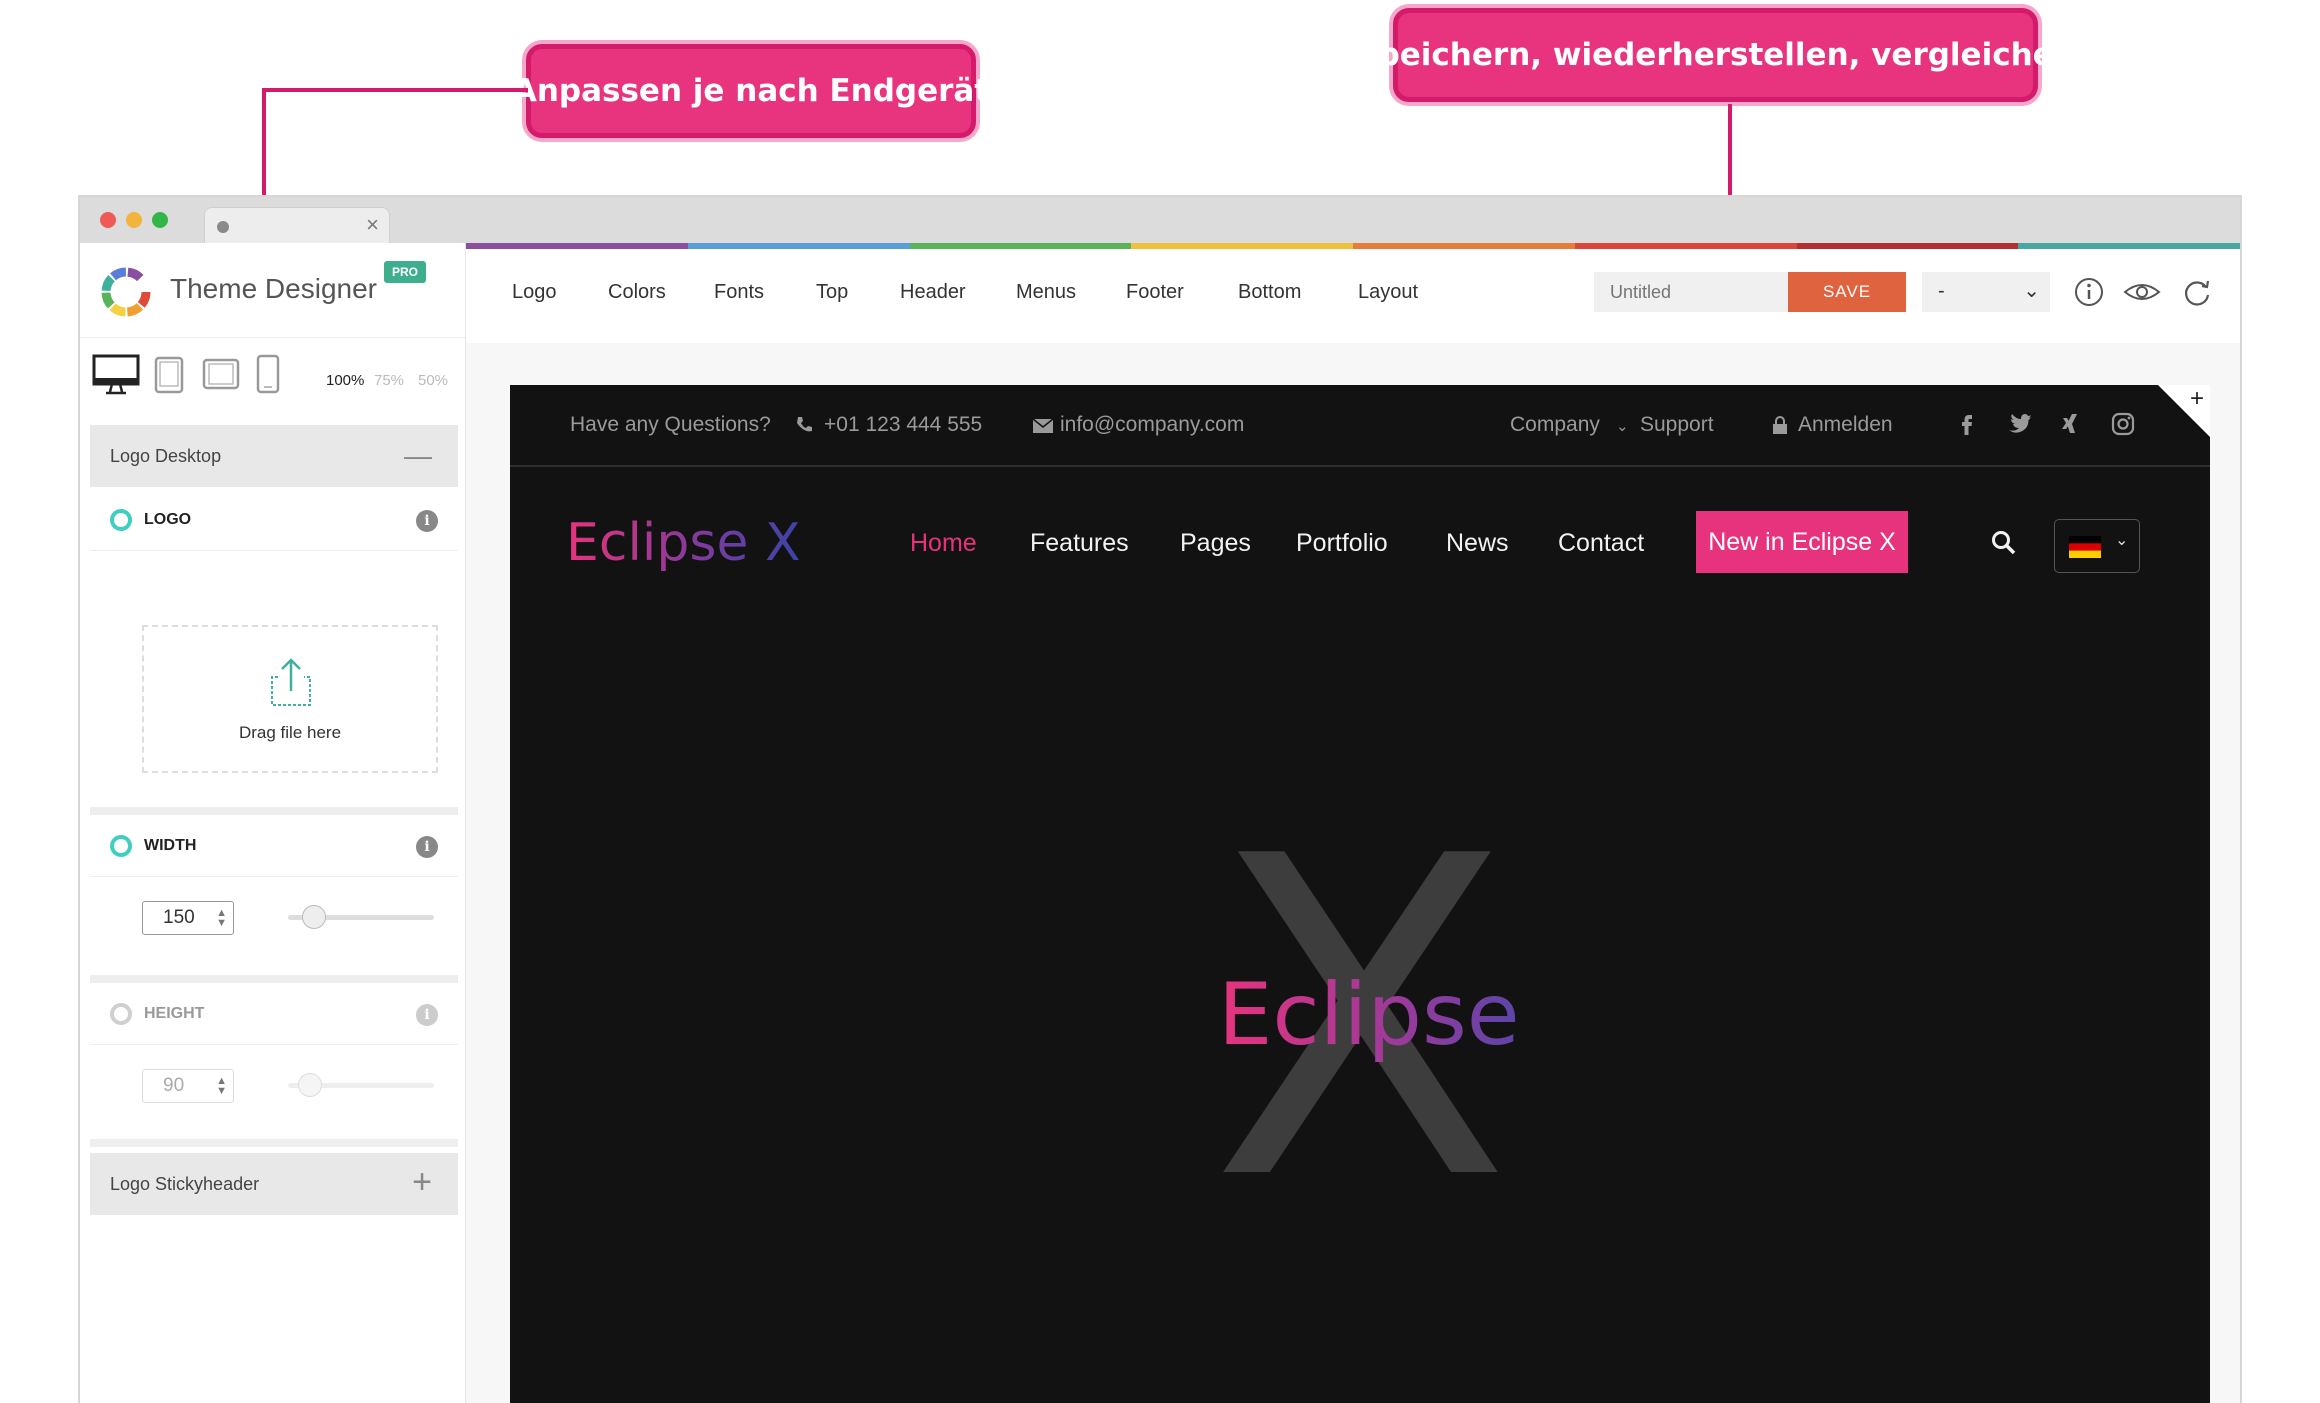  I want to click on nav-logo: Logo, so click(534, 292).